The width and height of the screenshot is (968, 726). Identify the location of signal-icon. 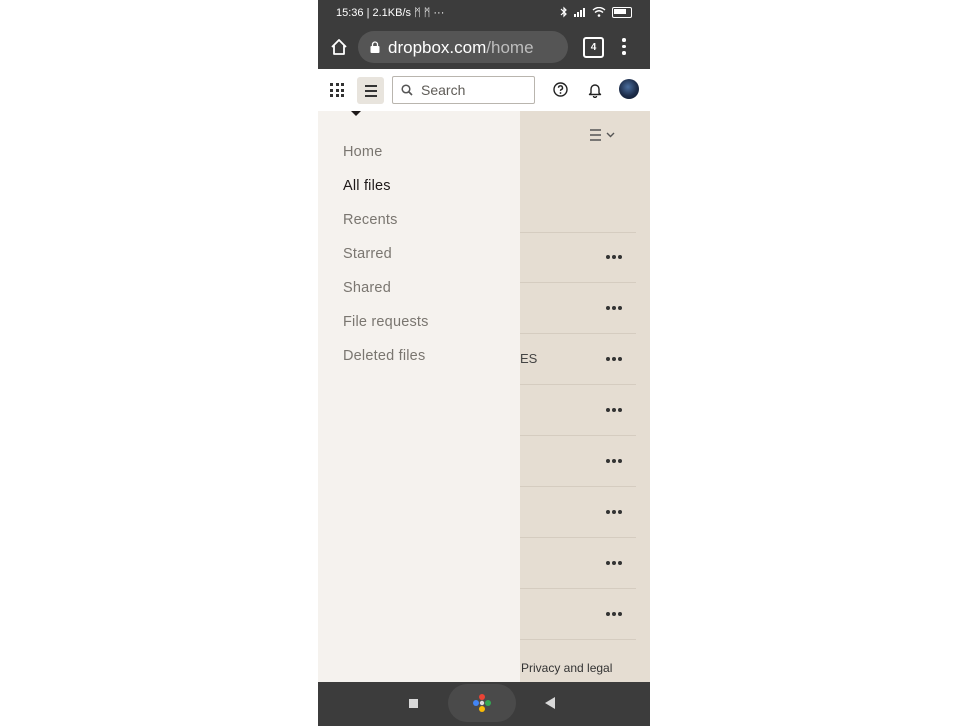
(579, 12).